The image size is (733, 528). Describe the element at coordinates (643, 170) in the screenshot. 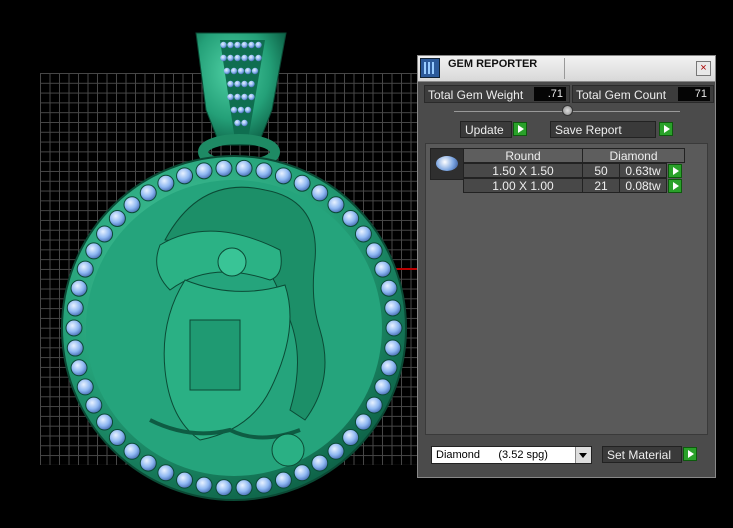

I see `gem-weight: 0.63tw` at that location.